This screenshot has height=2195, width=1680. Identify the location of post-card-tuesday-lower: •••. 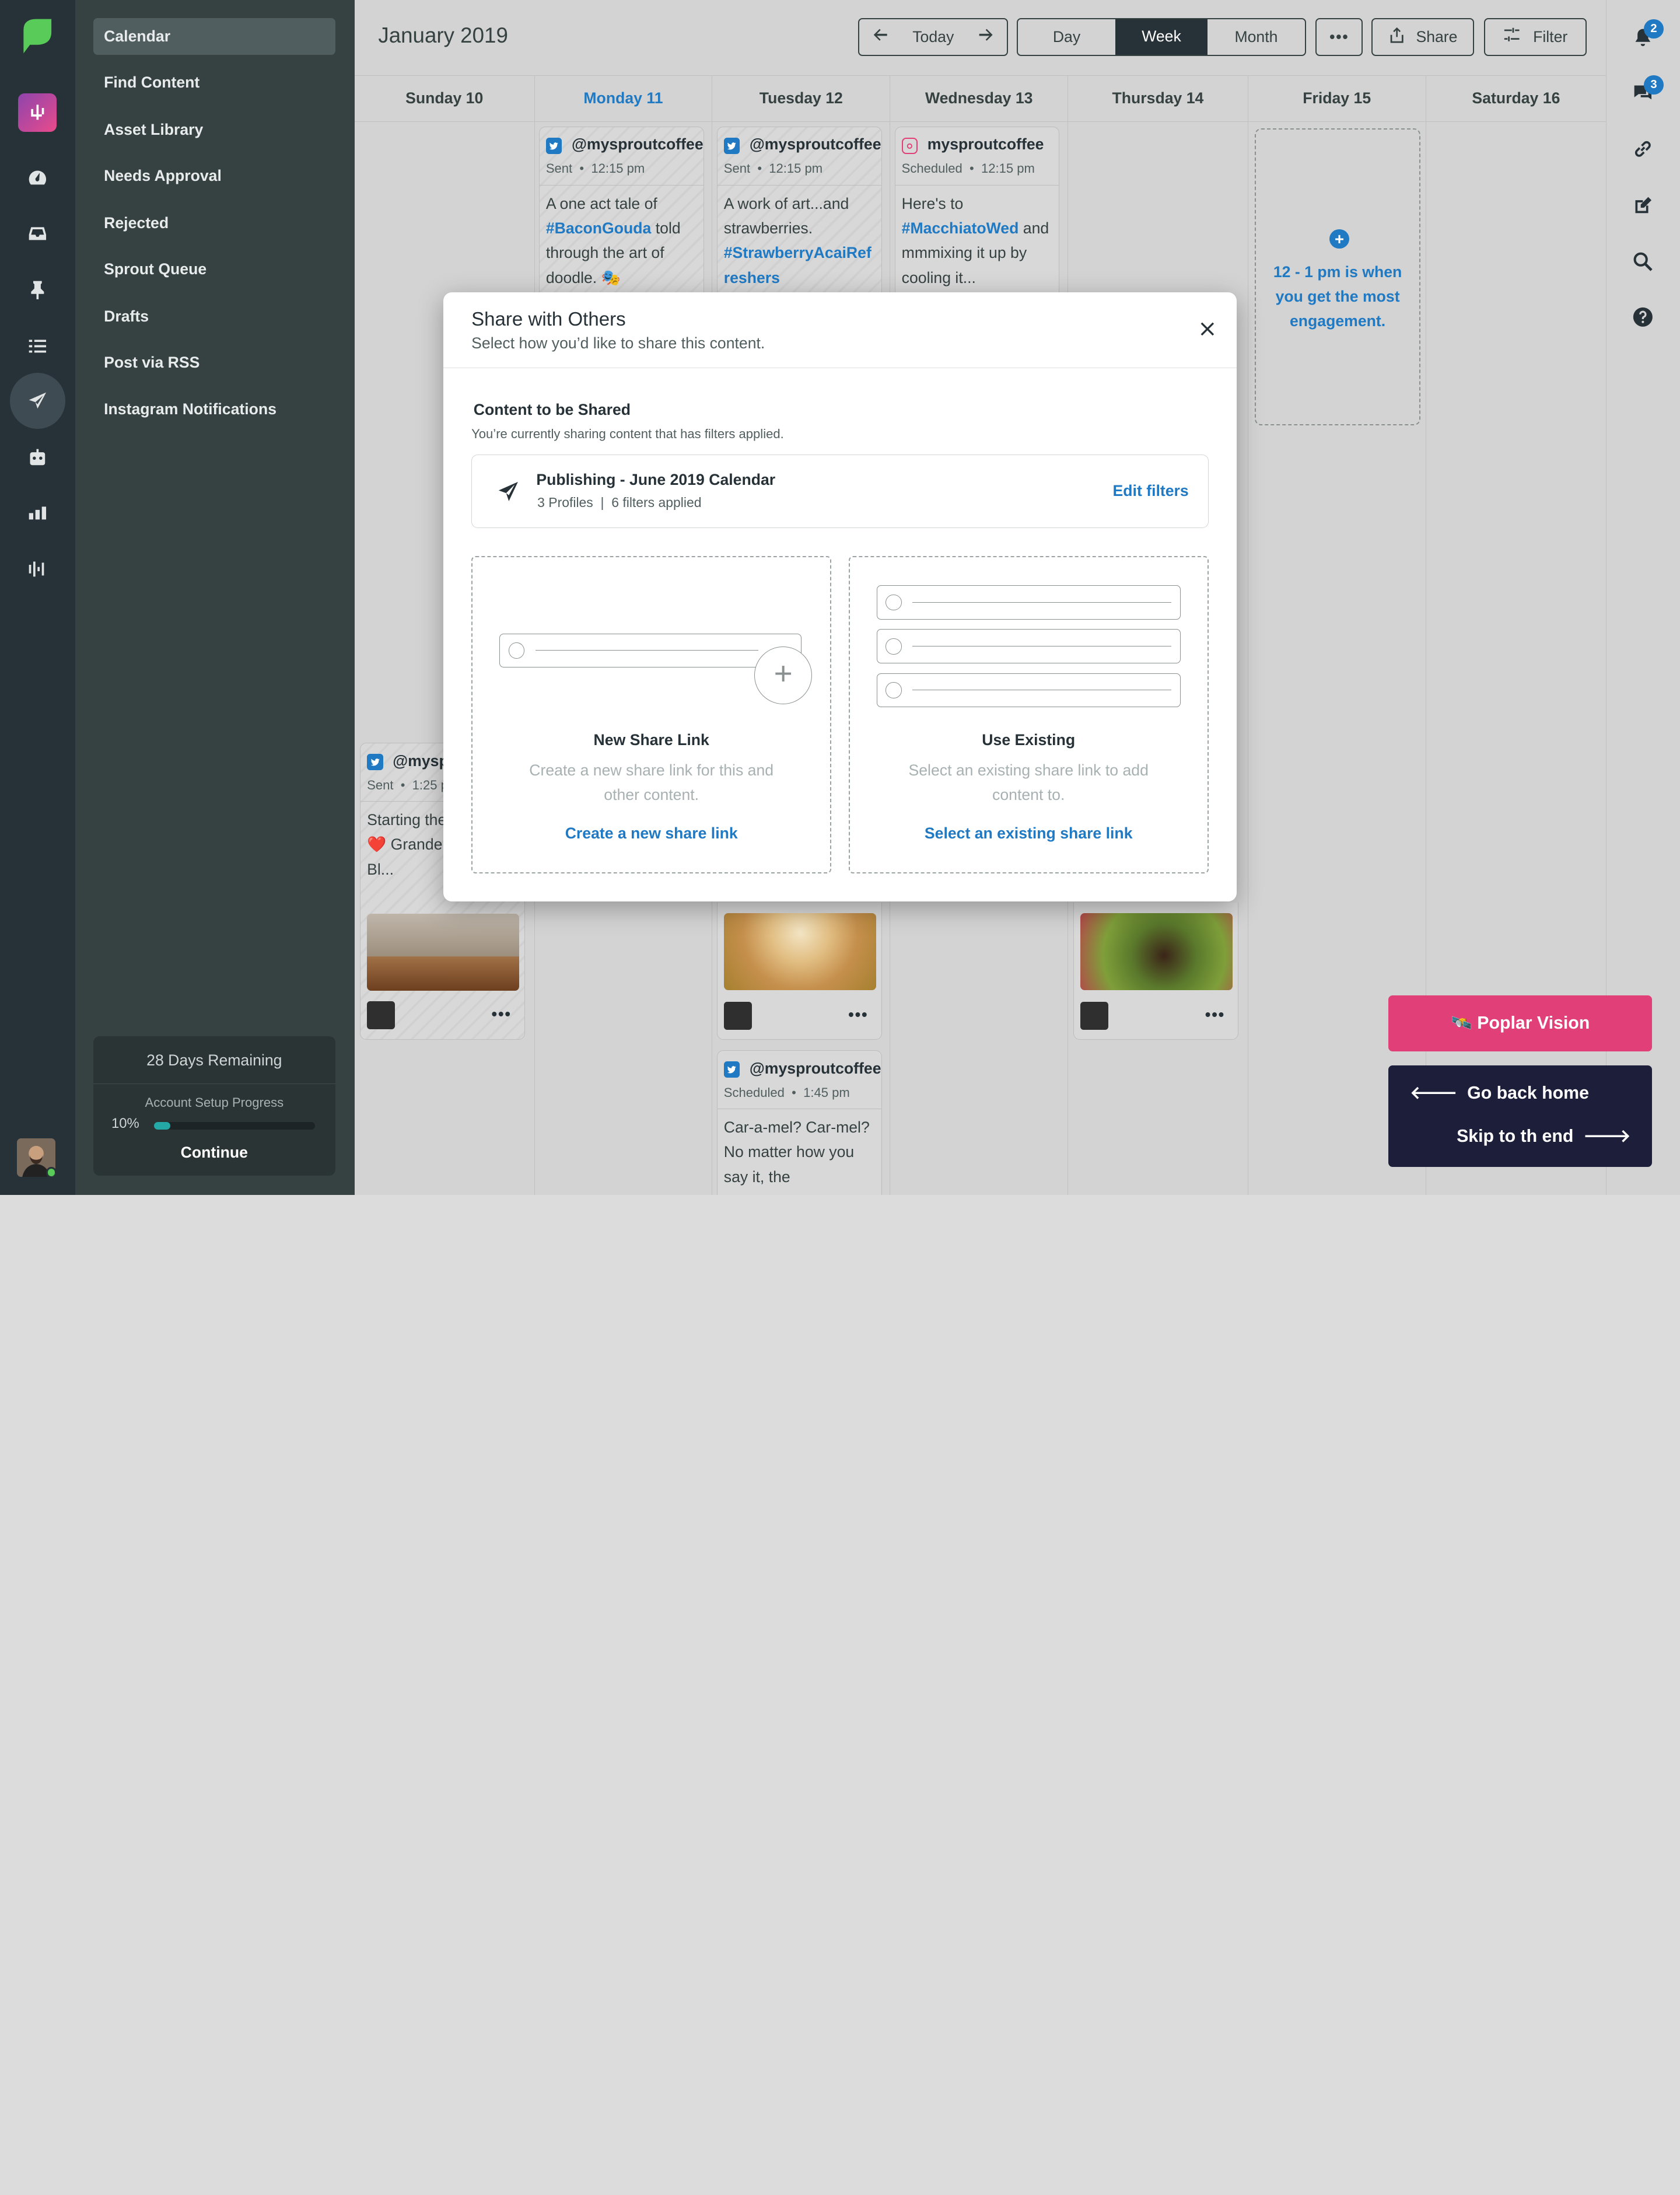
(799, 971).